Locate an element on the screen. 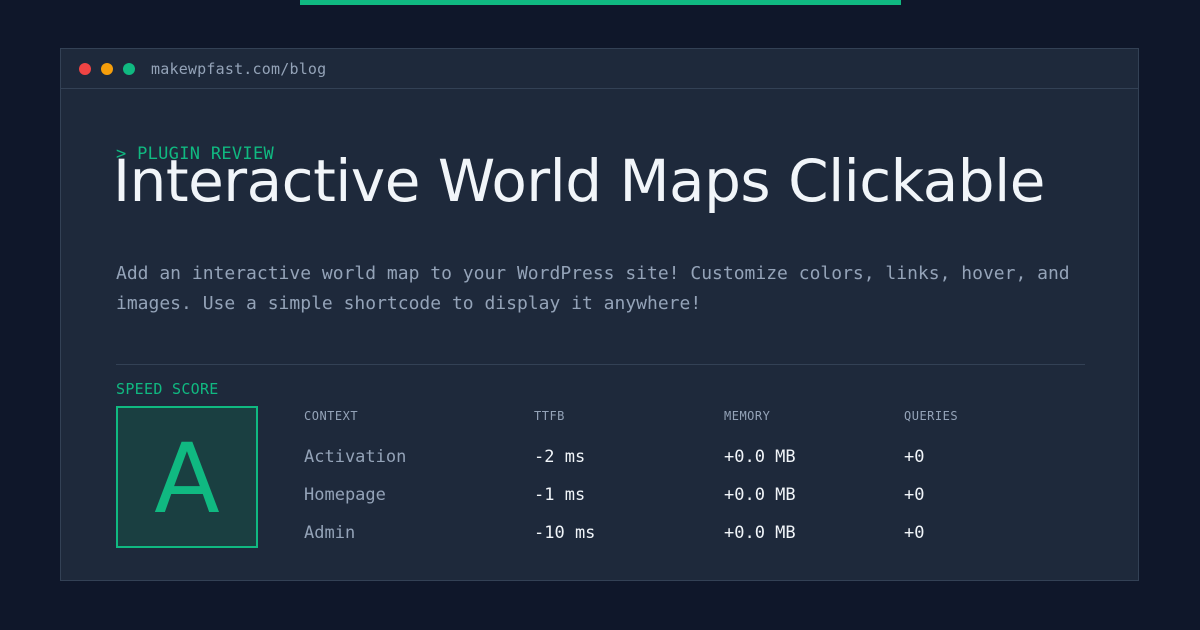 Image resolution: width=1200 pixels, height=630 pixels. header-context: CONTEXT is located at coordinates (331, 416).